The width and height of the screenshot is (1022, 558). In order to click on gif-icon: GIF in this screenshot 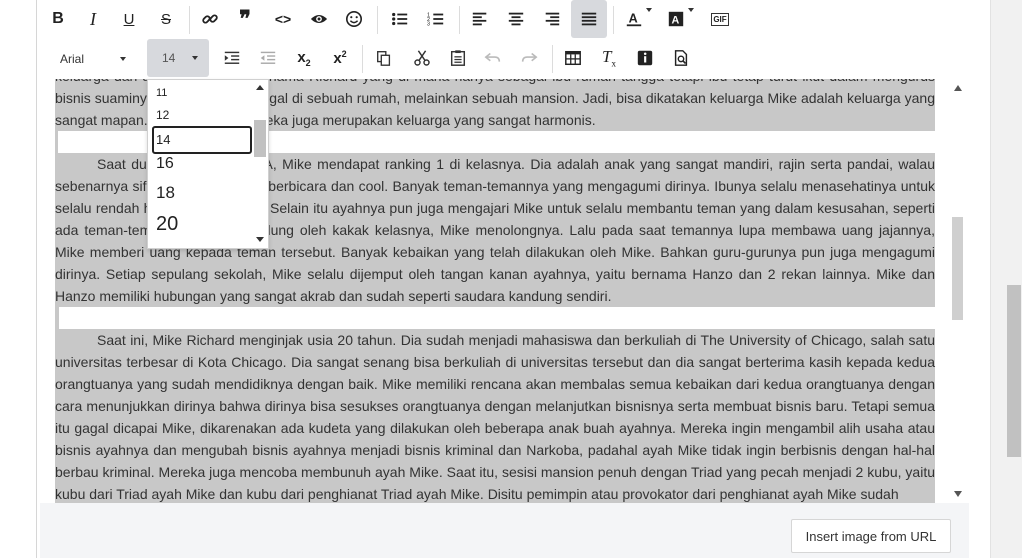, I will do `click(720, 19)`.